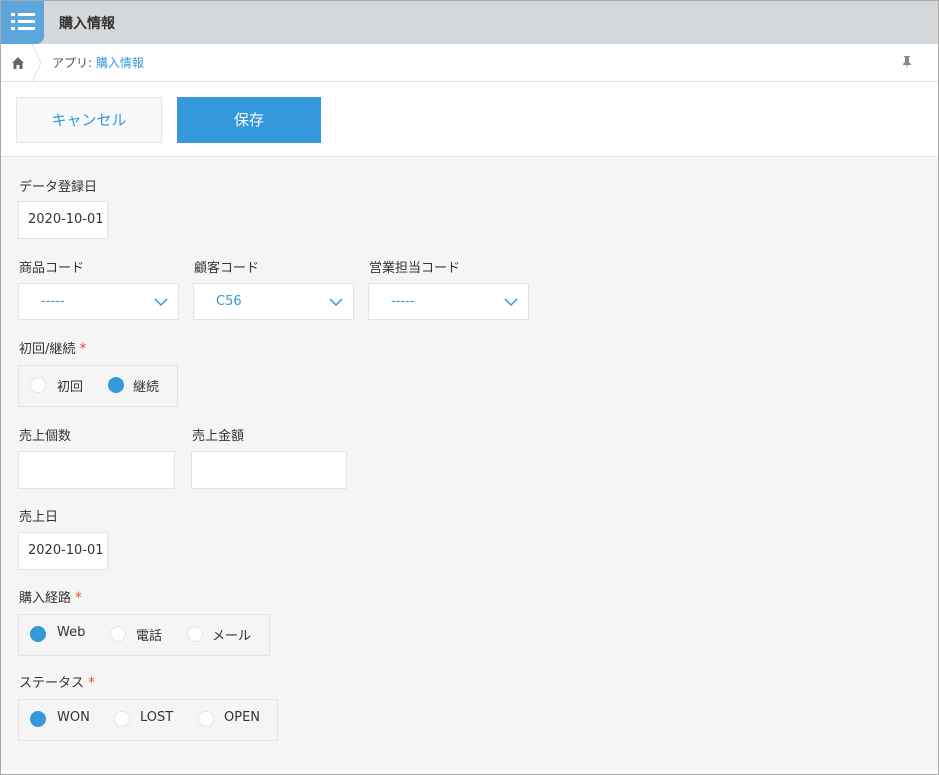 This screenshot has width=939, height=775. What do you see at coordinates (229, 301) in the screenshot?
I see `customer-code-value: C56` at bounding box center [229, 301].